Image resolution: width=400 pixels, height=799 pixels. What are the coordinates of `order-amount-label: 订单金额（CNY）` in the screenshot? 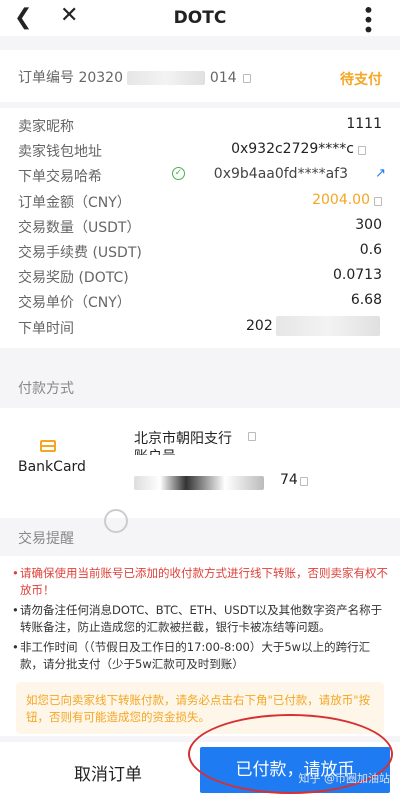 It's located at (74, 203).